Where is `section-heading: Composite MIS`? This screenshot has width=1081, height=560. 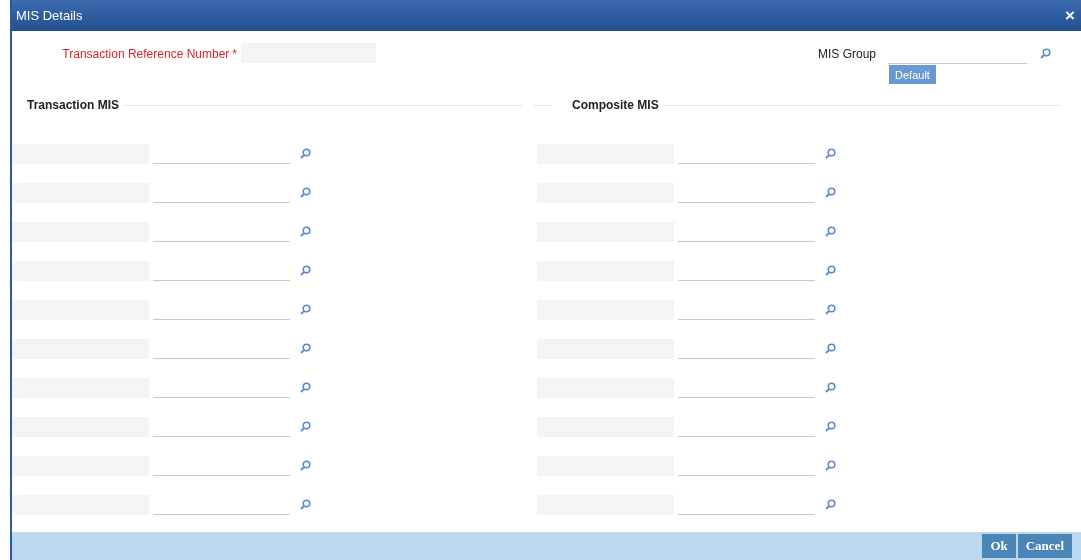
section-heading: Composite MIS is located at coordinates (615, 105).